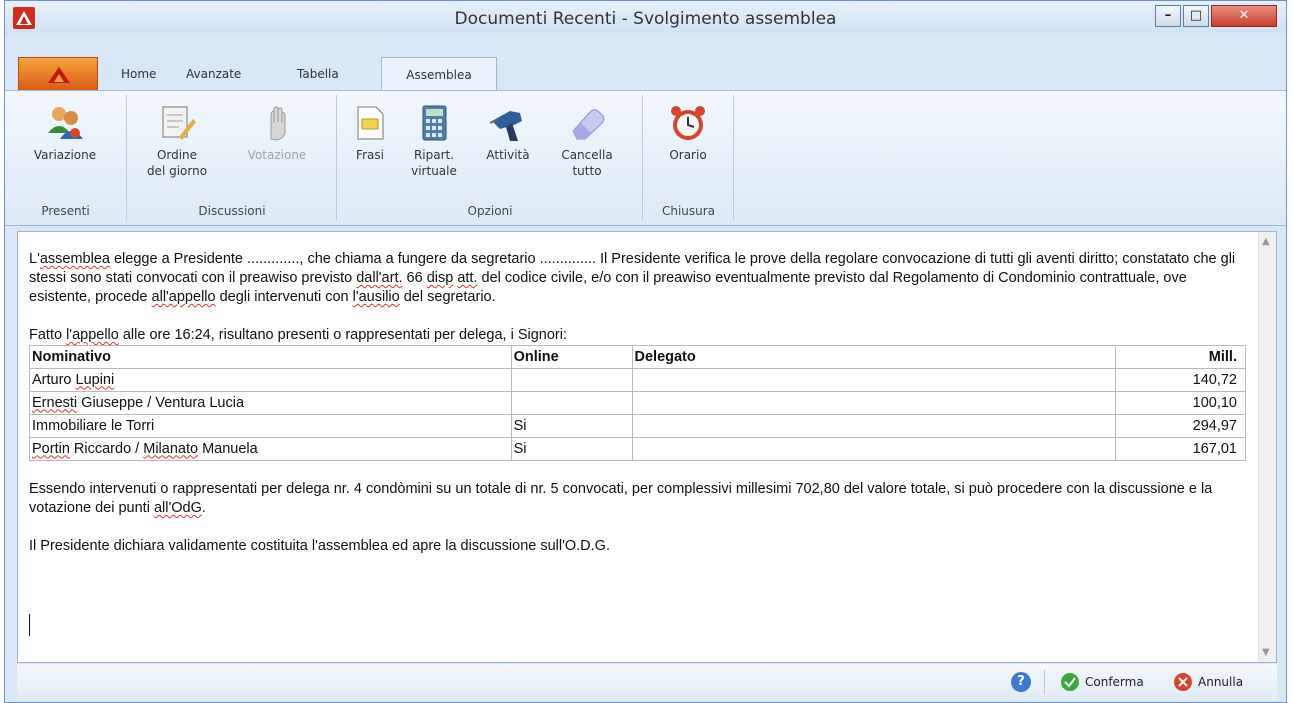 This screenshot has width=1293, height=703. I want to click on tab-assemblea: Assemblea, so click(439, 74).